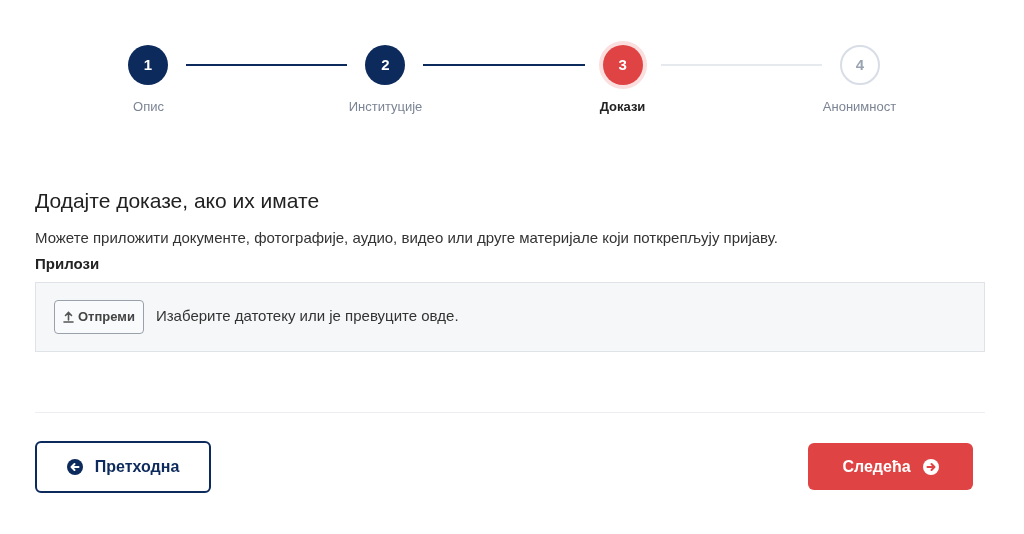  Describe the element at coordinates (68, 264) in the screenshot. I see `attachments-label: Прилози` at that location.